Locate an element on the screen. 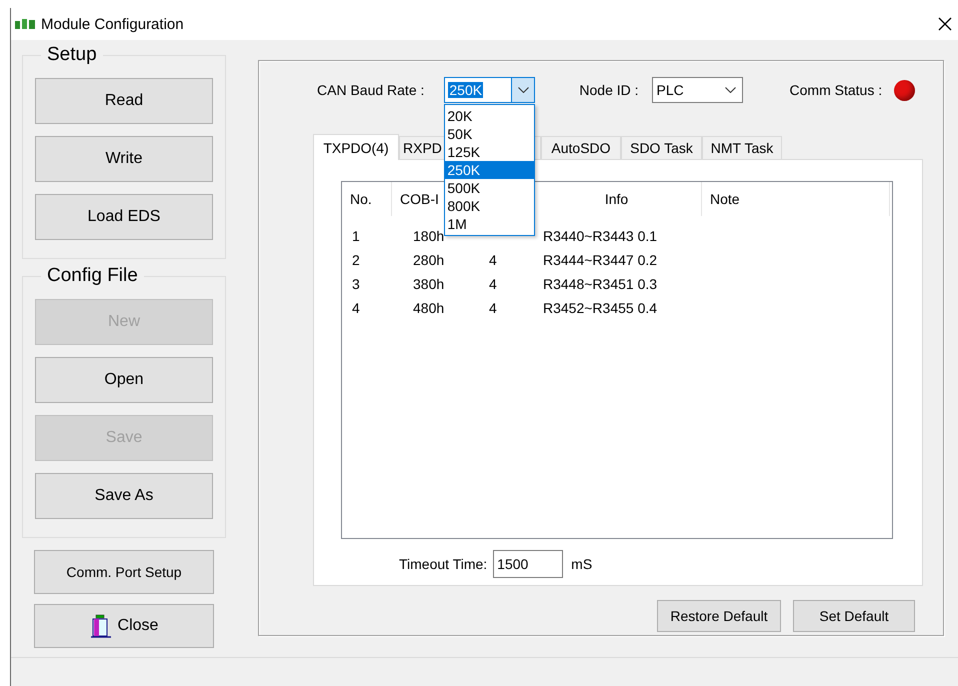  dropdown-value: 250K is located at coordinates (466, 90).